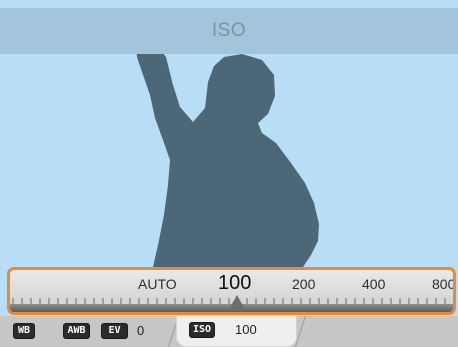 This screenshot has height=347, width=458. I want to click on iso-status-tab: ISO 100, so click(236, 331).